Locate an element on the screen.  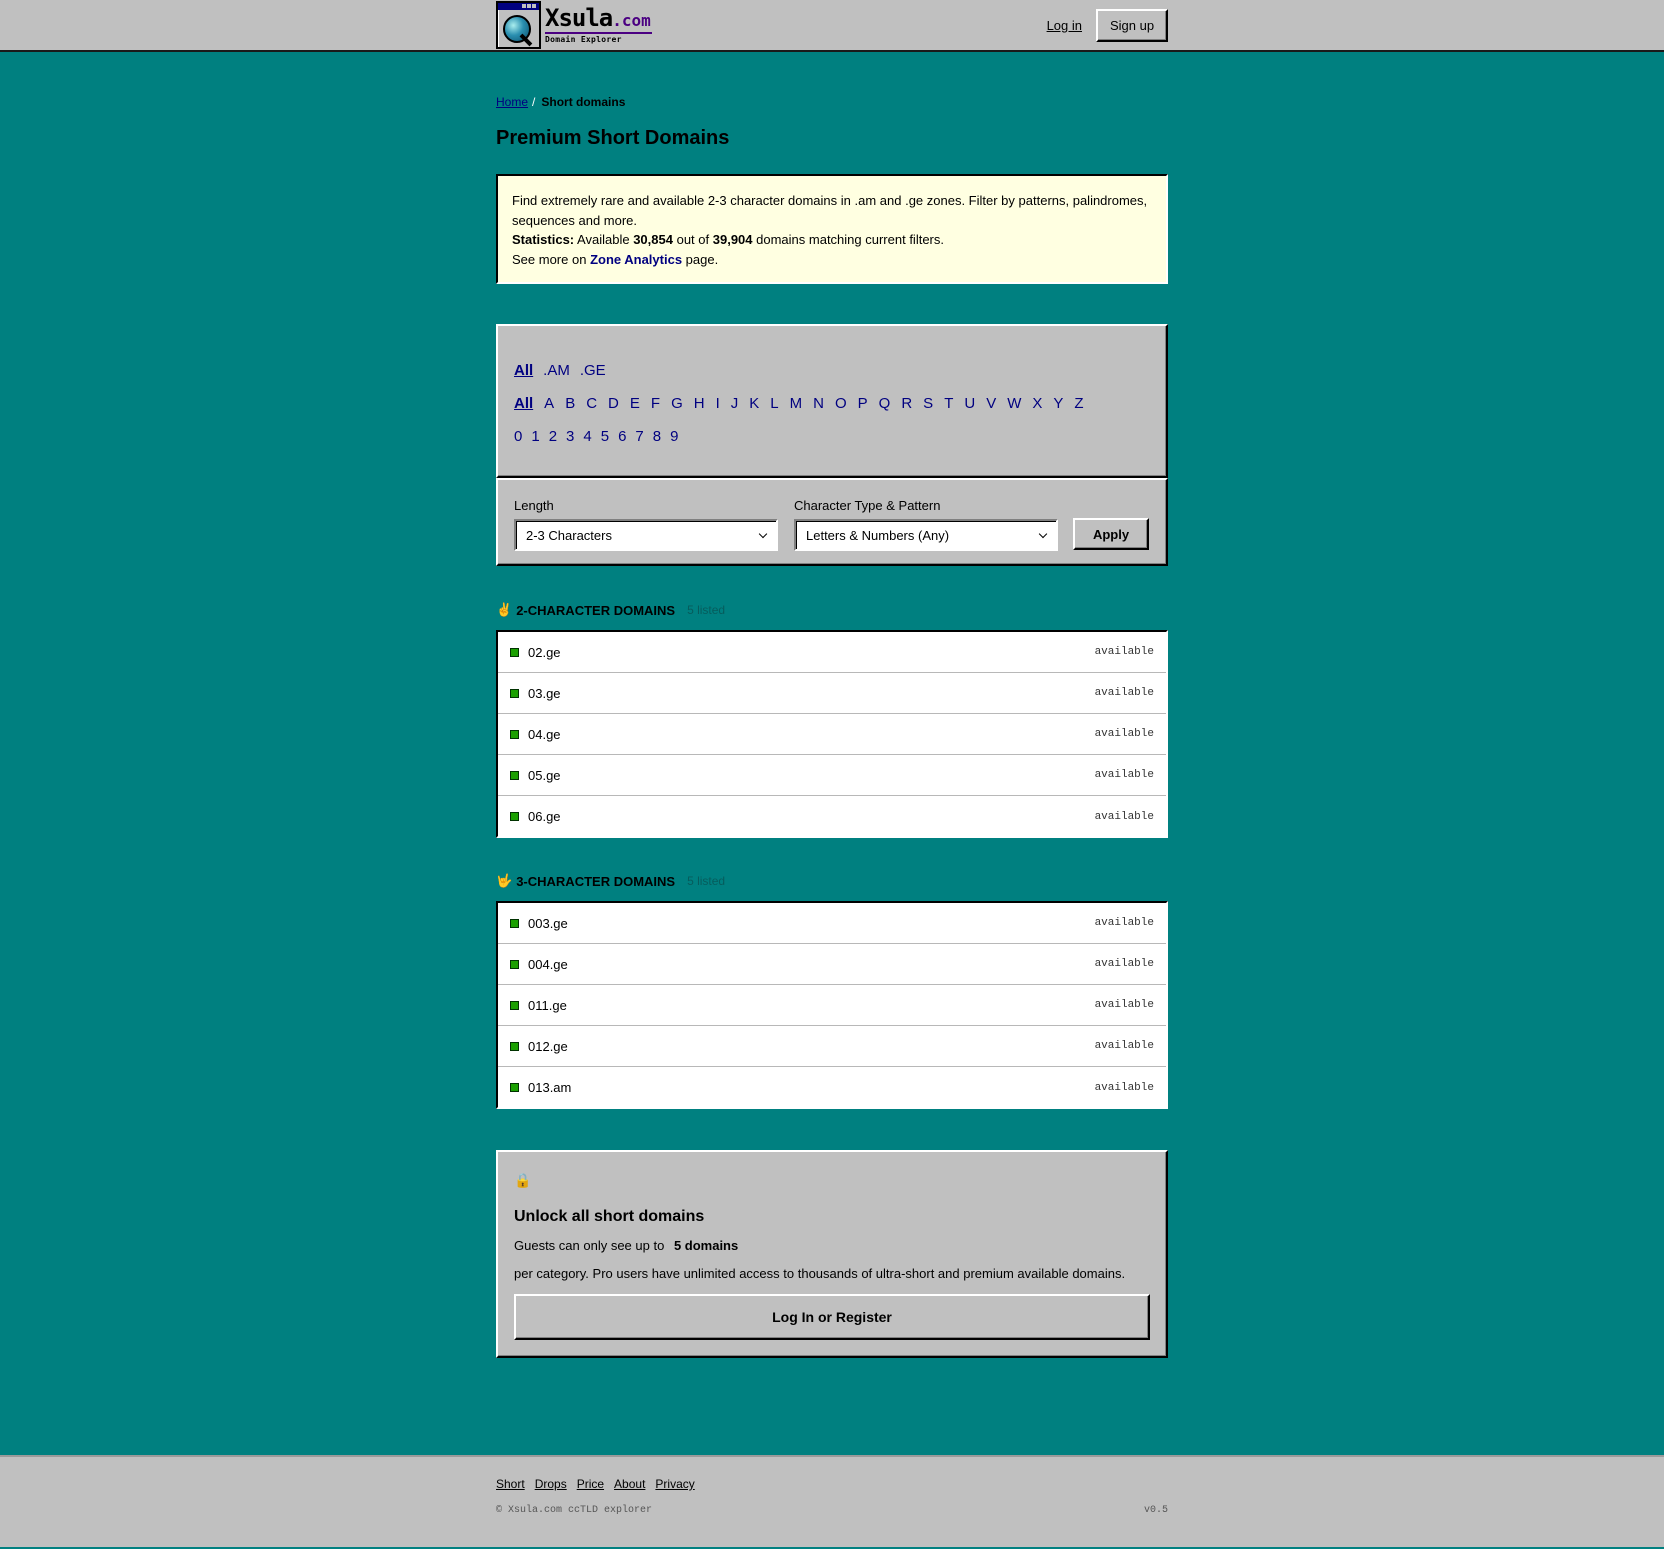
section-count: 5 listed is located at coordinates (706, 610).